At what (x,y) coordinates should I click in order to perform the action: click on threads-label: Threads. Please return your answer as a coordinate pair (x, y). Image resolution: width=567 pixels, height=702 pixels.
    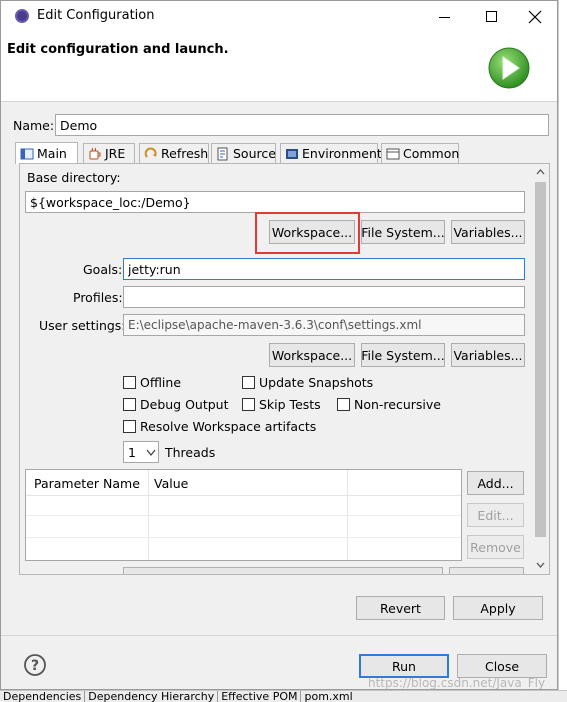
    Looking at the image, I should click on (190, 452).